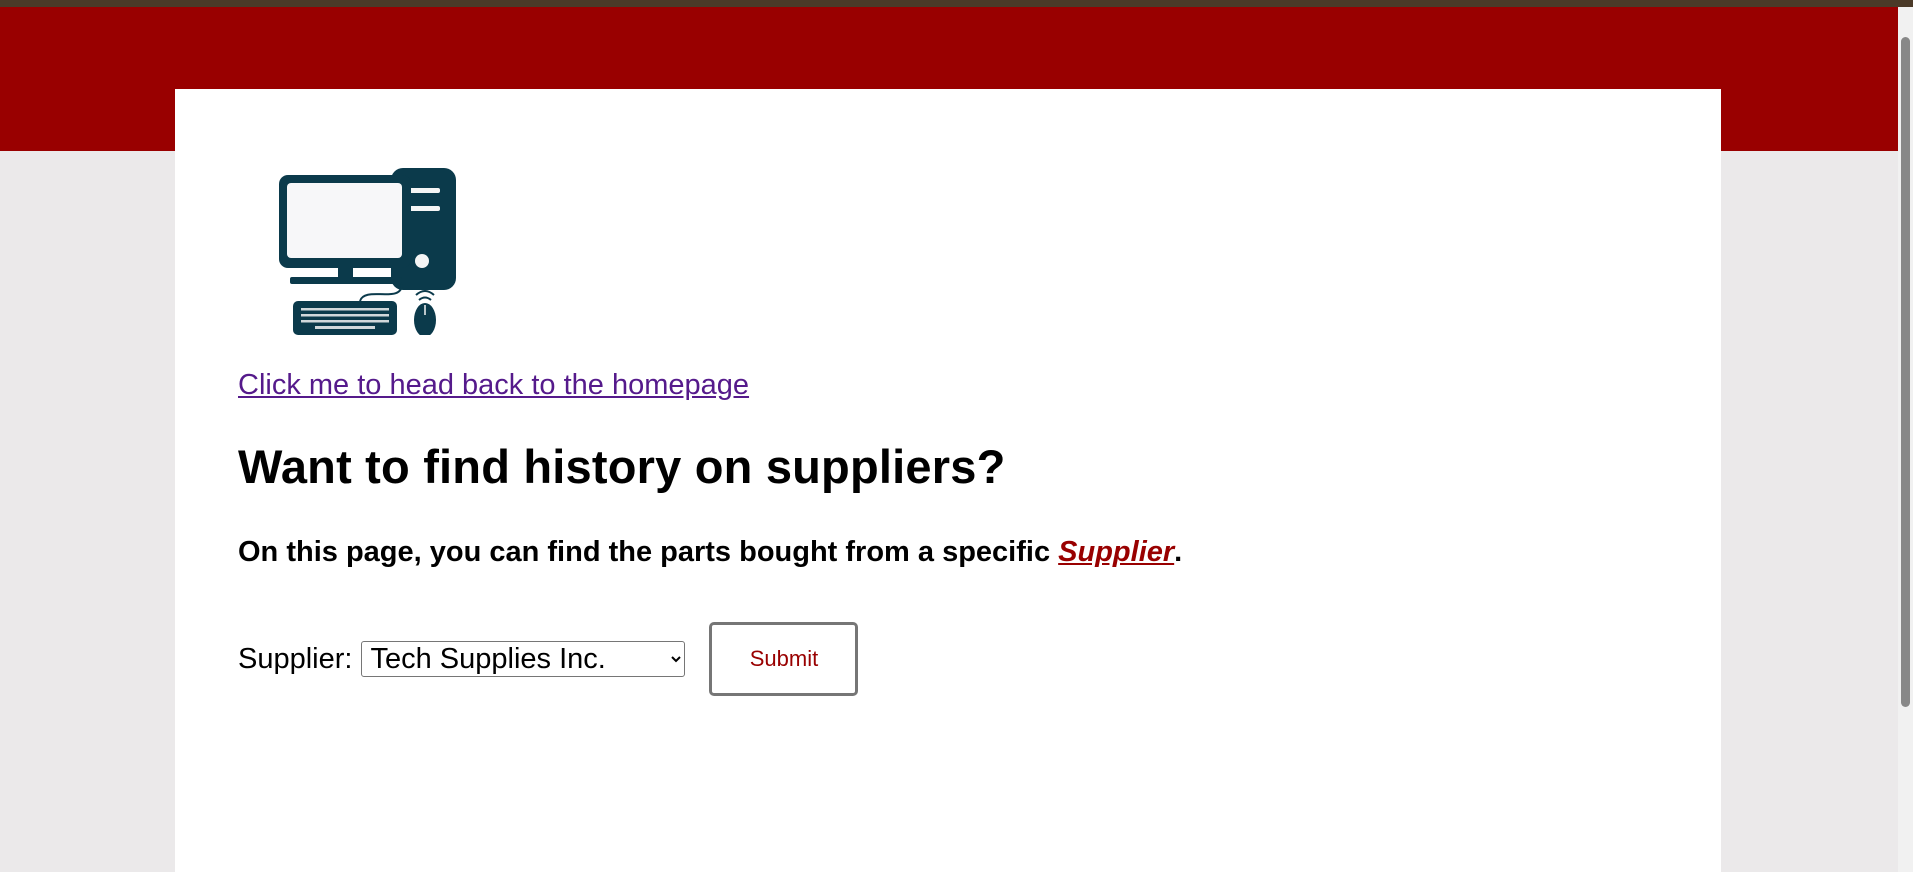  What do you see at coordinates (784, 659) in the screenshot?
I see `submit-button: Submit` at bounding box center [784, 659].